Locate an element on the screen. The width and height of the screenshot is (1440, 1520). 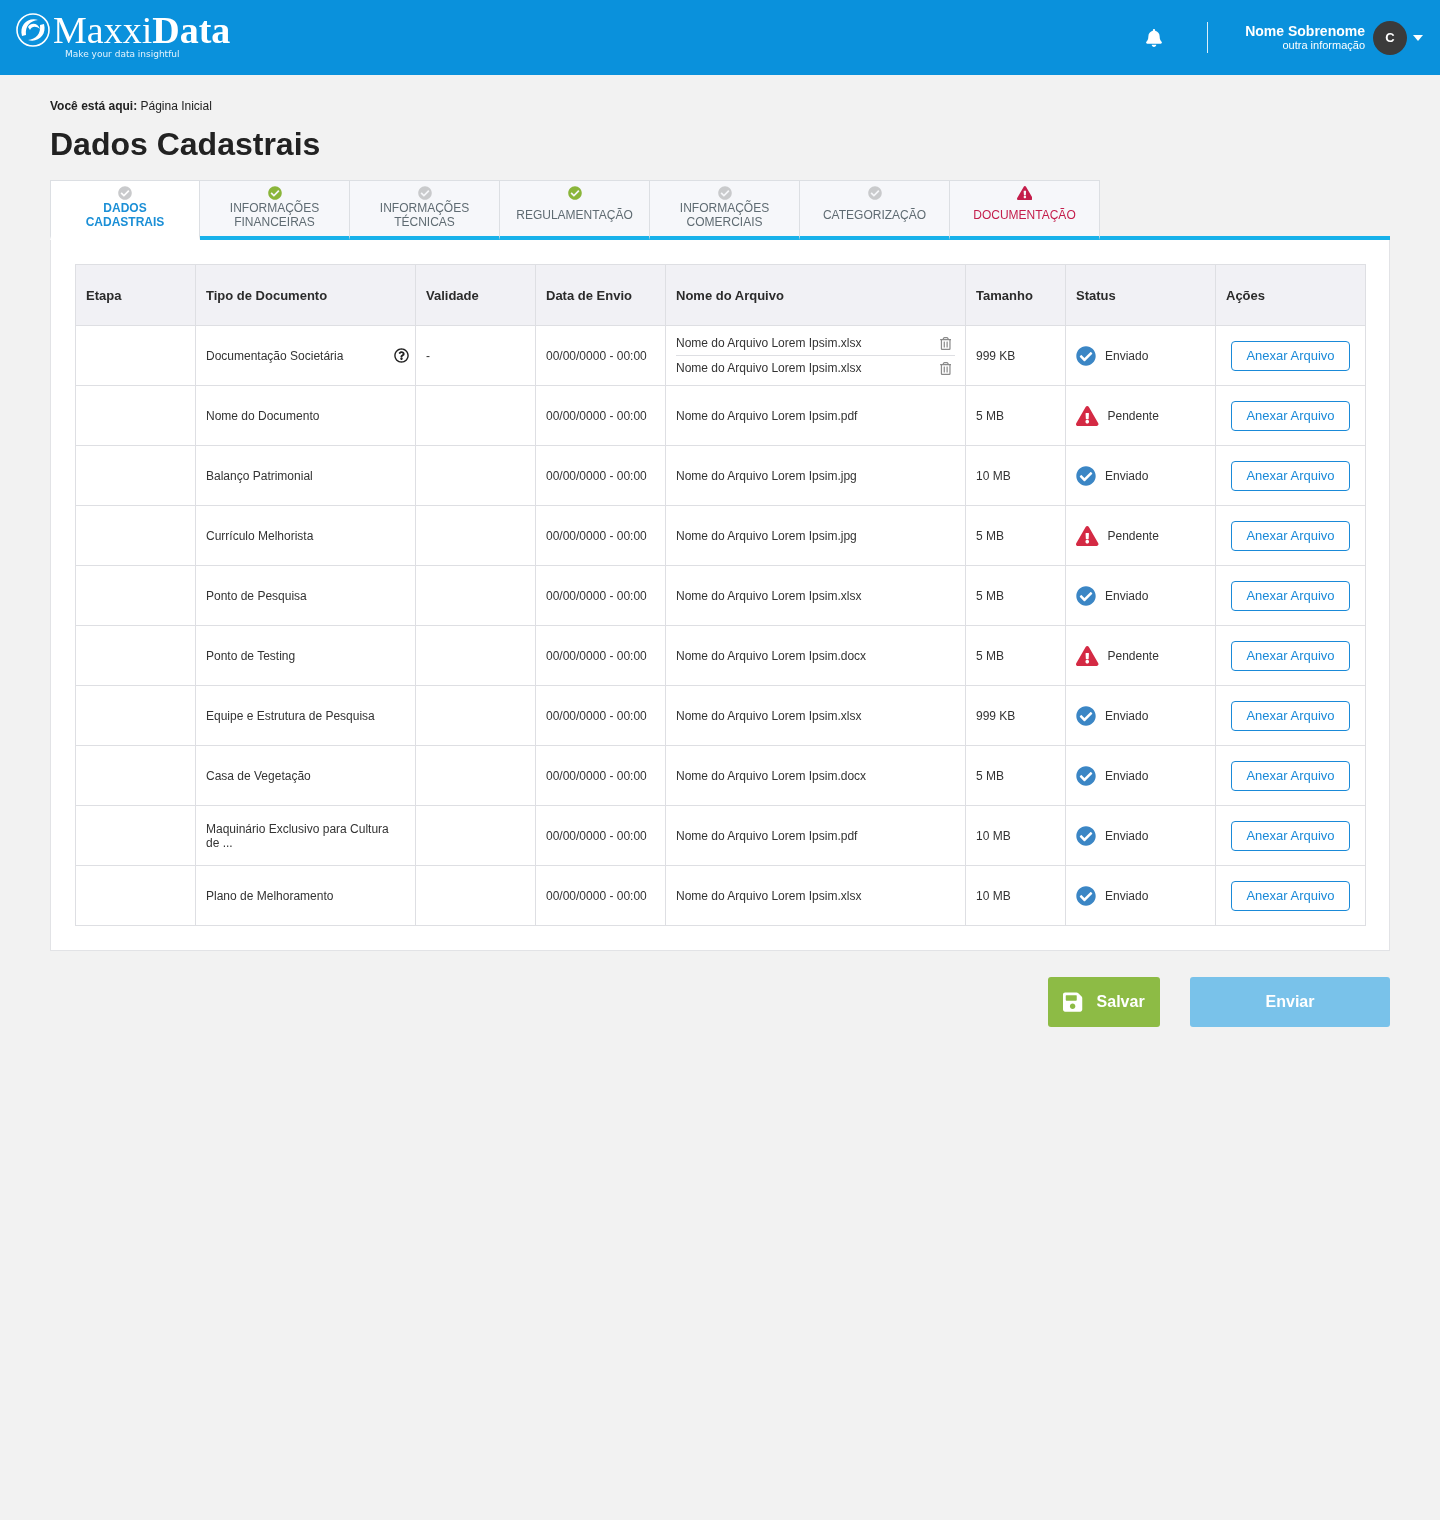
help-icon is located at coordinates (401, 355).